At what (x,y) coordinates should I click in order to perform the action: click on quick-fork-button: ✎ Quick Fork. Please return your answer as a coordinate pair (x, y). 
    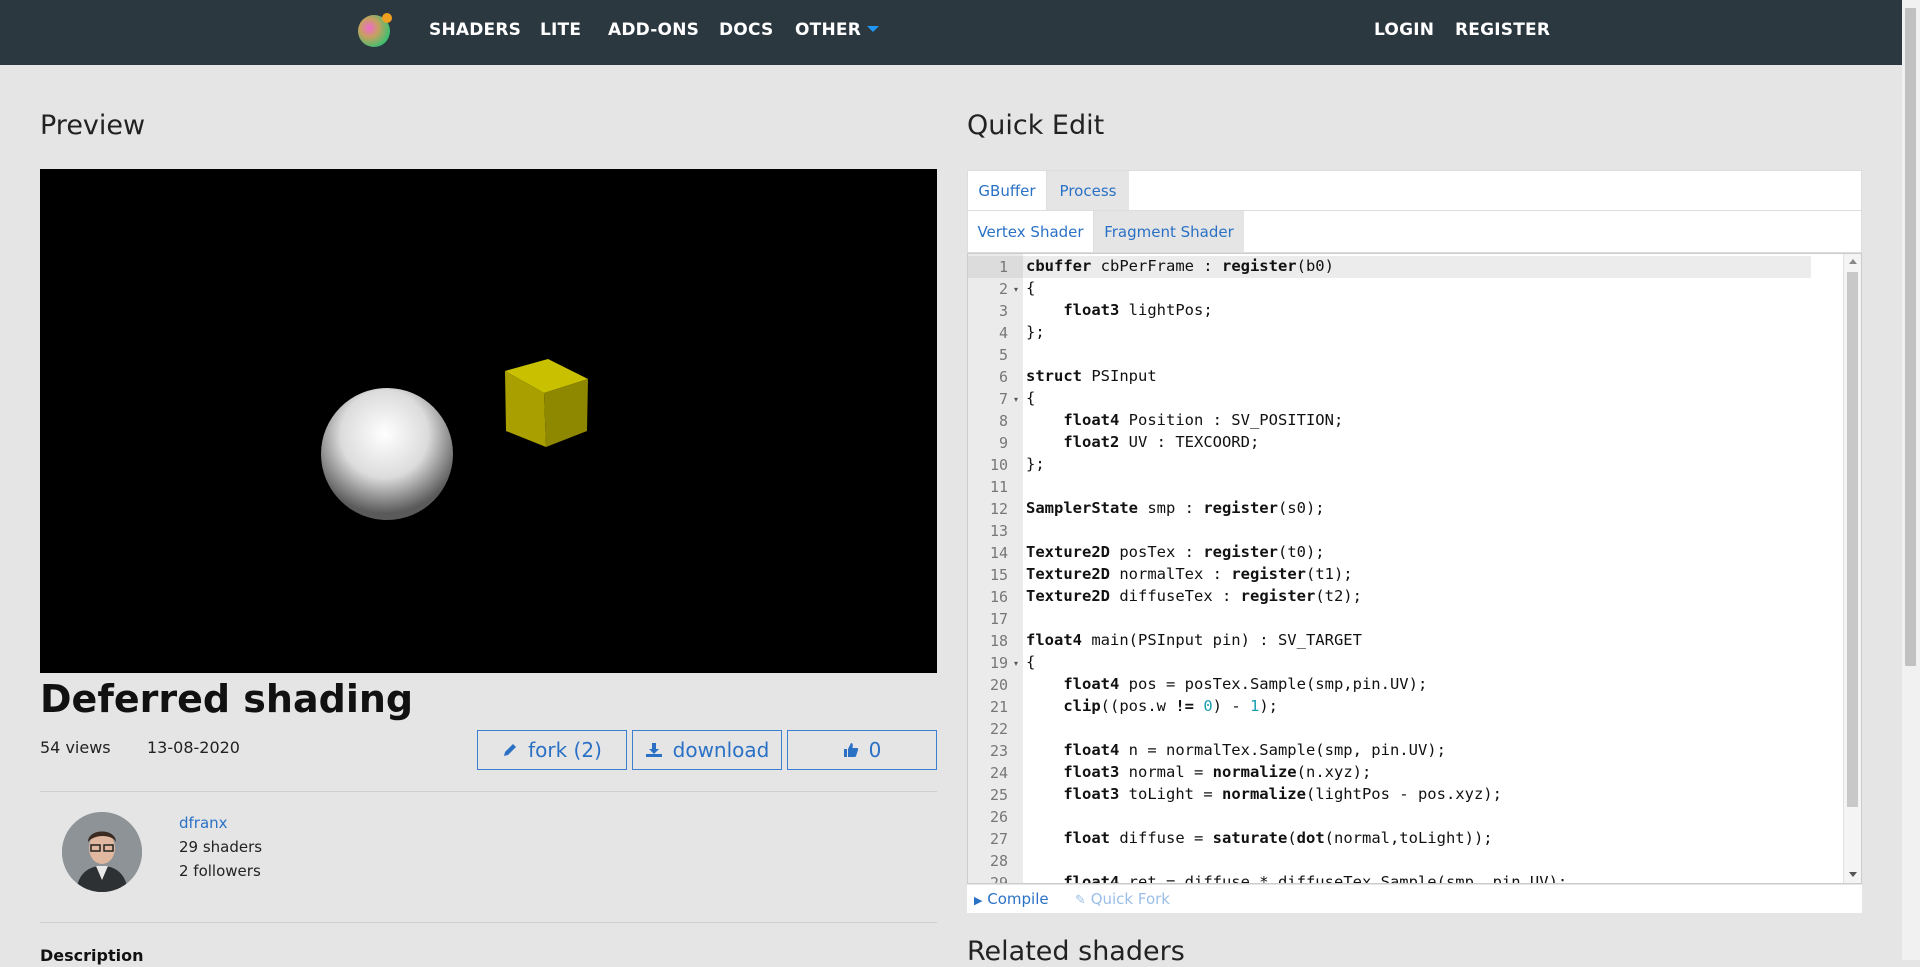
    Looking at the image, I should click on (1122, 899).